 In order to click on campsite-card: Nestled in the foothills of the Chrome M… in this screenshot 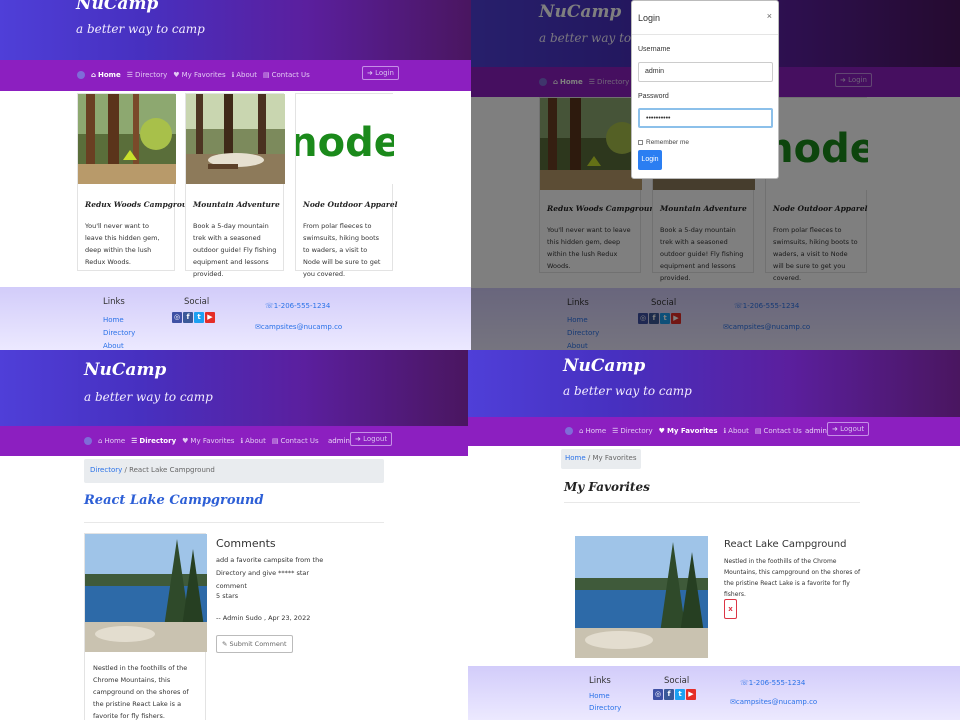, I will do `click(145, 626)`.